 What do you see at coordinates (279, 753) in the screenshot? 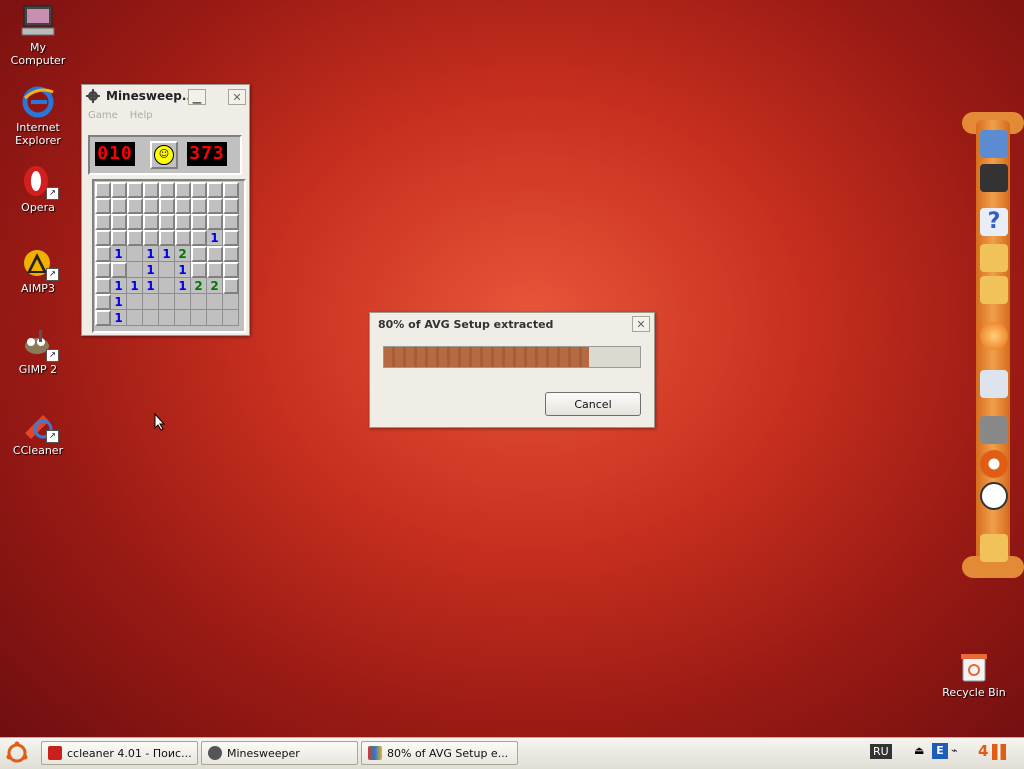
I see `taskbar-button-minesweeper: Minesweeper` at bounding box center [279, 753].